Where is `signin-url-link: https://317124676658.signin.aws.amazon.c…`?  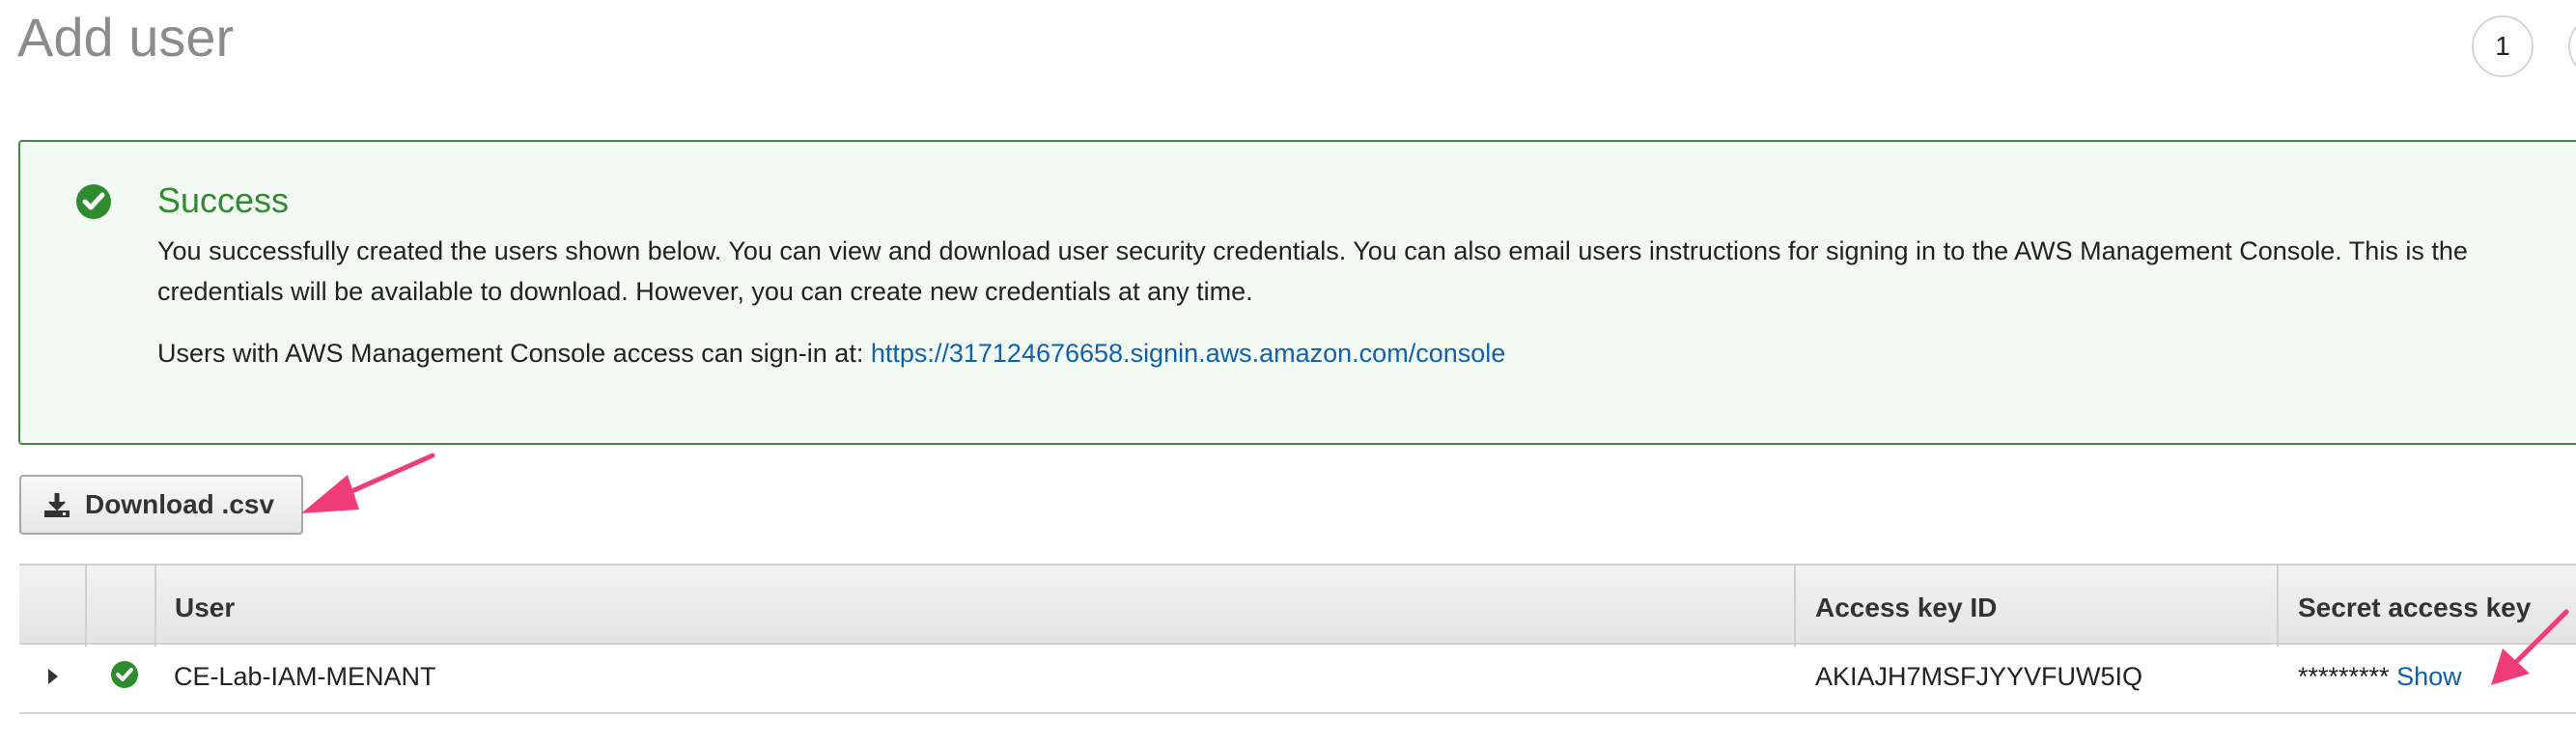
signin-url-link: https://317124676658.signin.aws.amazon.c… is located at coordinates (1188, 353).